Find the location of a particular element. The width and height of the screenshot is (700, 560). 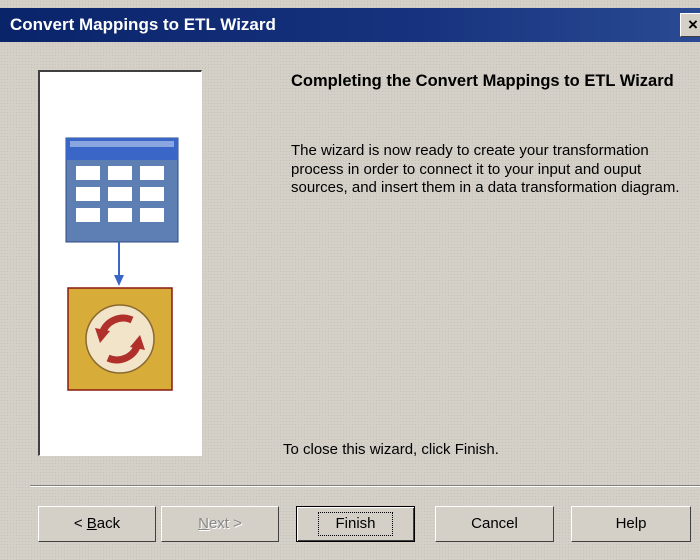

table-icon is located at coordinates (122, 190).